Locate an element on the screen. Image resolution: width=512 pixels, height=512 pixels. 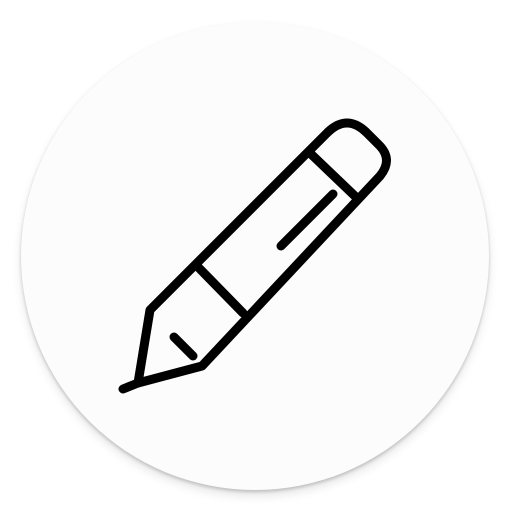
pencil-point is located at coordinates (130, 386).